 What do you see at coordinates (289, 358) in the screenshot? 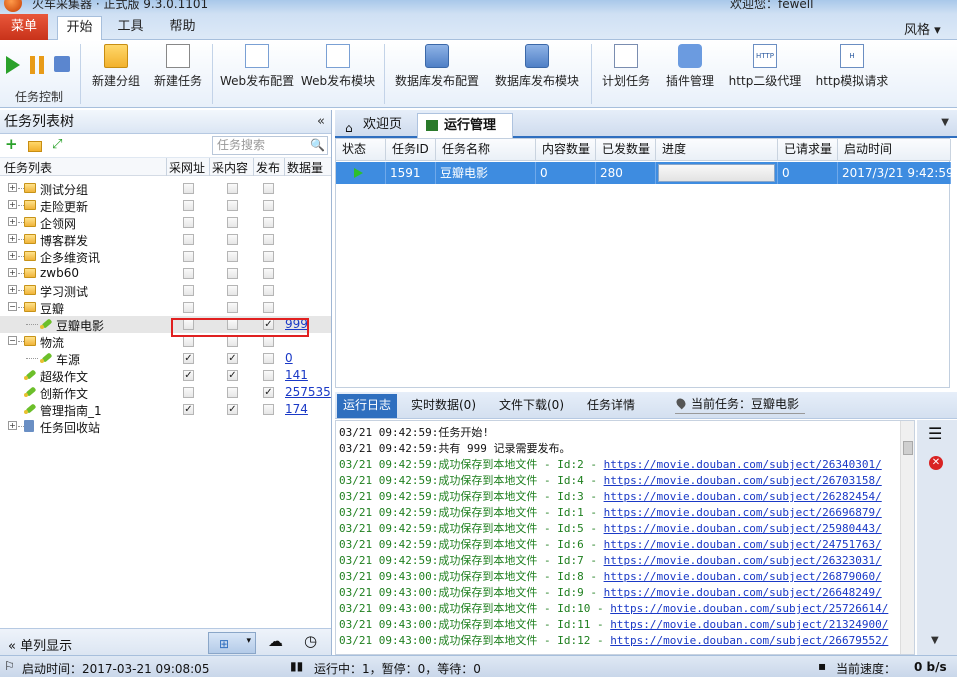
I see `data-count-link: 0` at bounding box center [289, 358].